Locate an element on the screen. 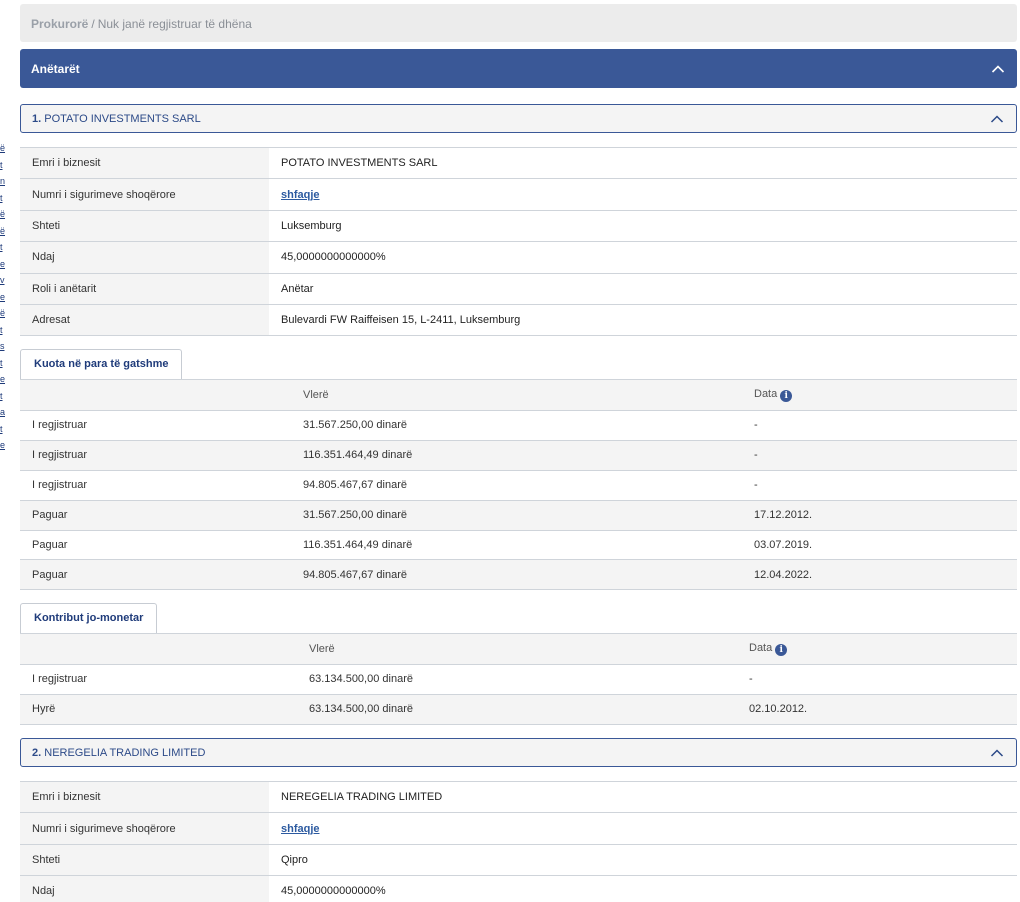 This screenshot has width=1020, height=902. clipped-side-links: ë t n t ë ë t e v e ë t s t e t a t e is located at coordinates (4, 297).